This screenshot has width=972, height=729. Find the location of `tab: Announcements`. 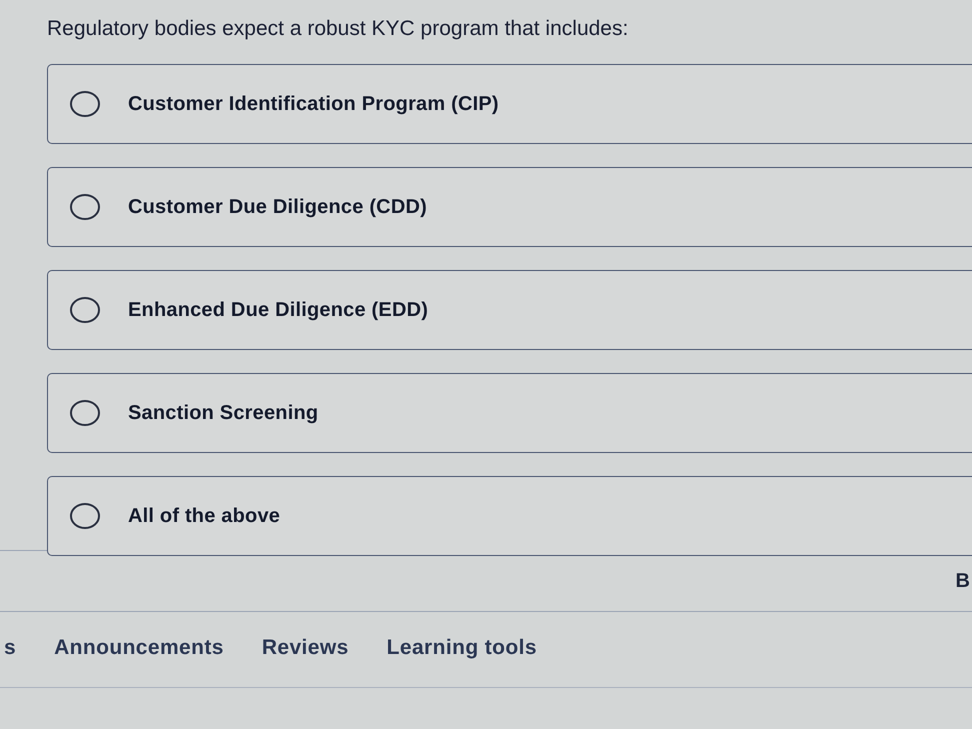

tab: Announcements is located at coordinates (139, 649).